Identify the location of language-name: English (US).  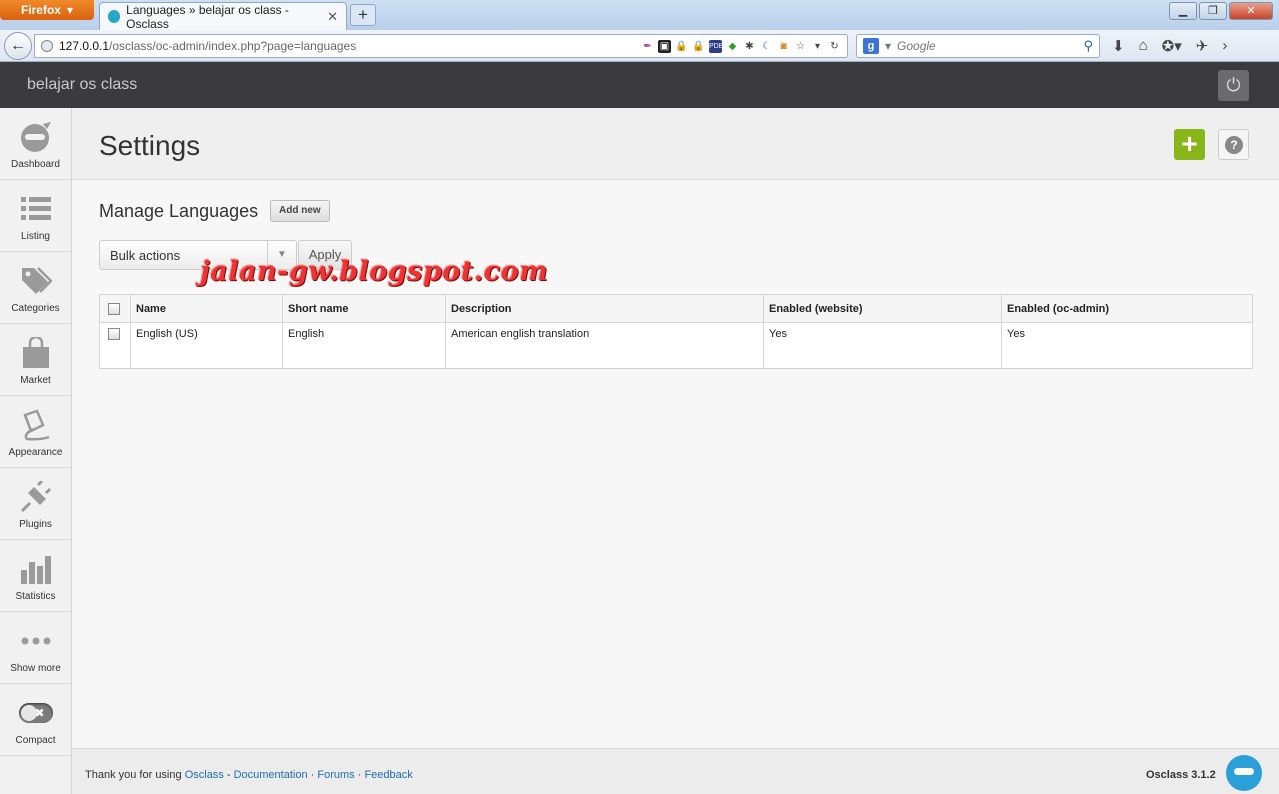
(206, 345).